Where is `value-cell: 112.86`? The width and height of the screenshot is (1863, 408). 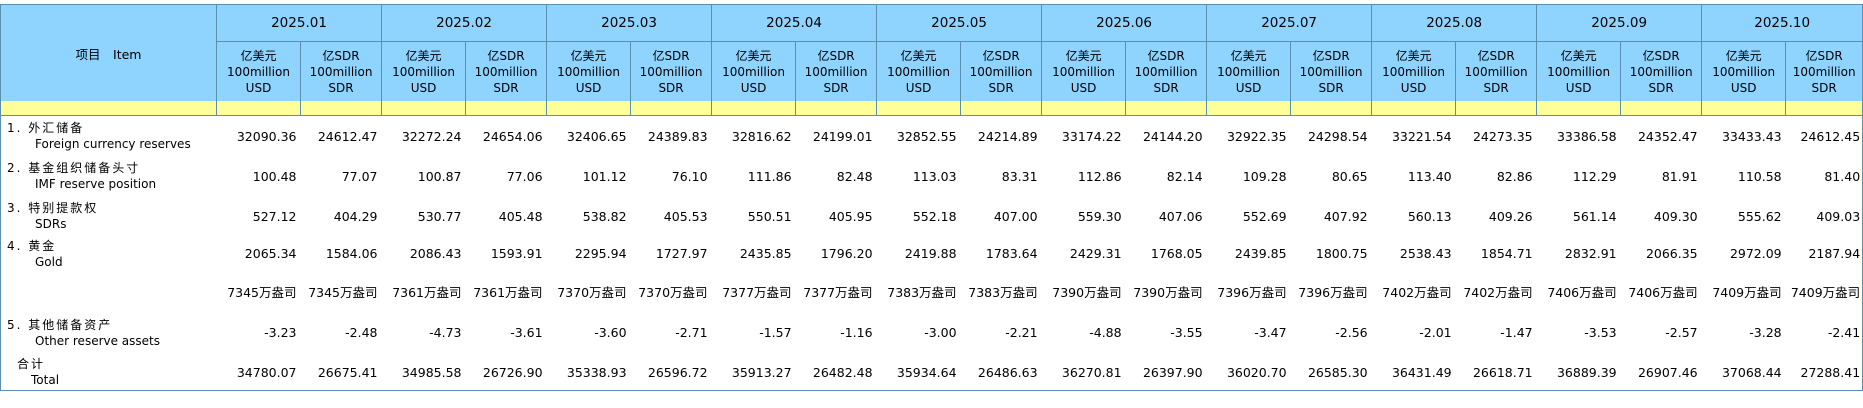 value-cell: 112.86 is located at coordinates (1099, 176).